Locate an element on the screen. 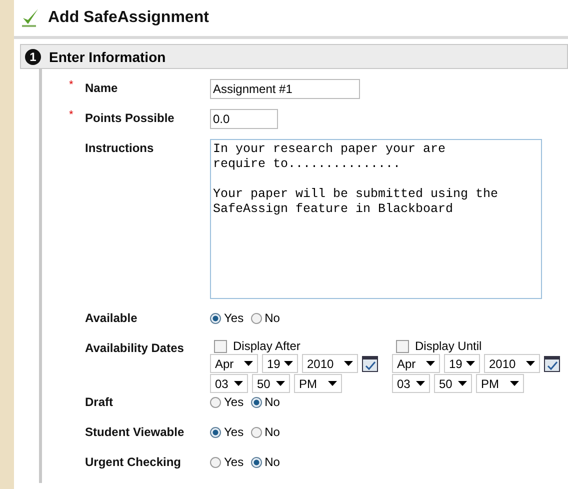  field-label: Student Viewable is located at coordinates (134, 432).